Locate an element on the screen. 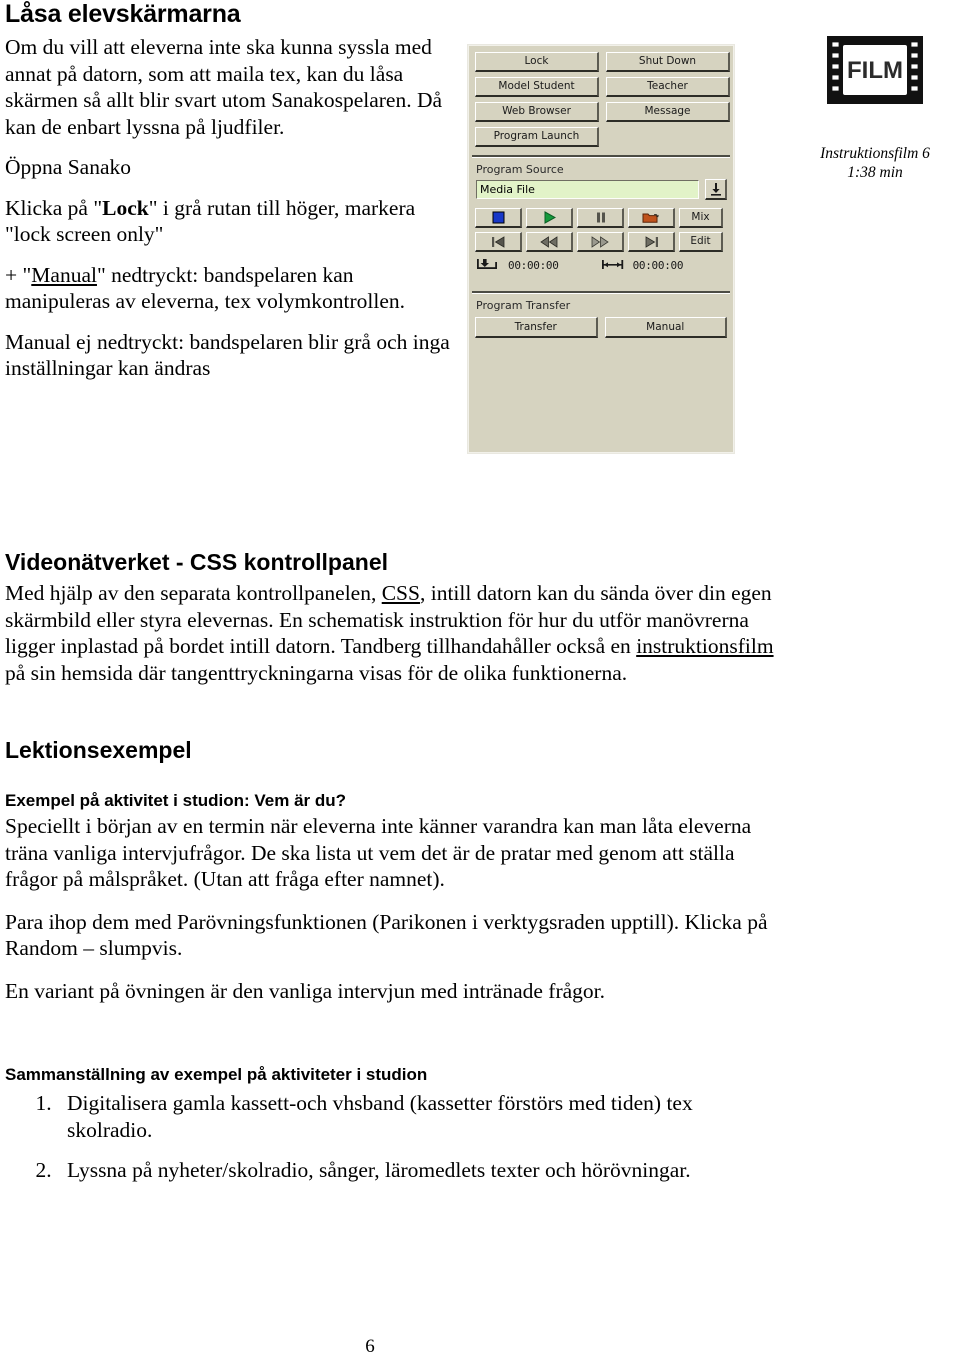 The width and height of the screenshot is (960, 1366). message-button: Message is located at coordinates (668, 112).